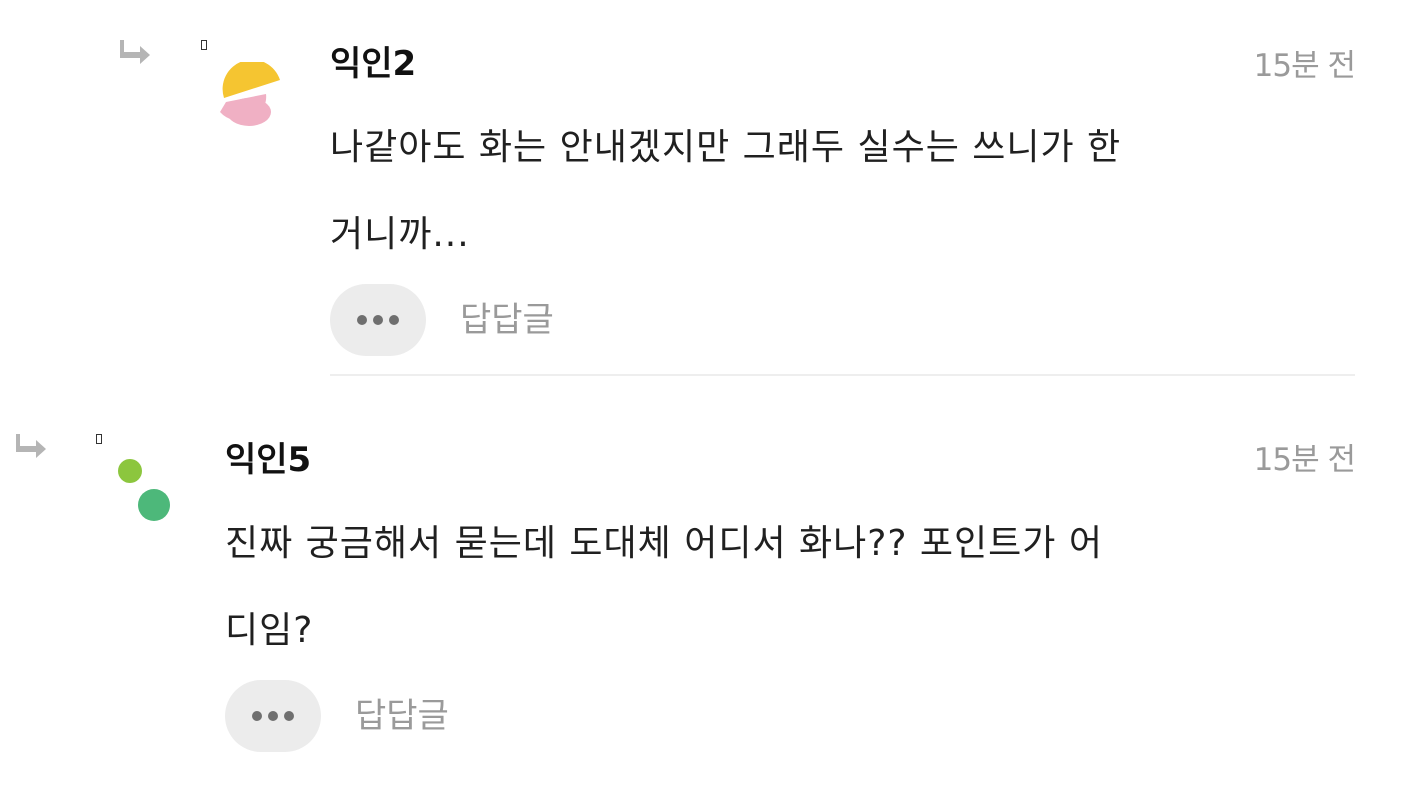  I want to click on comment-body-line: 나같아도 화는 안내겠지만 그래두 실수는 쓰니가 한, so click(726, 147).